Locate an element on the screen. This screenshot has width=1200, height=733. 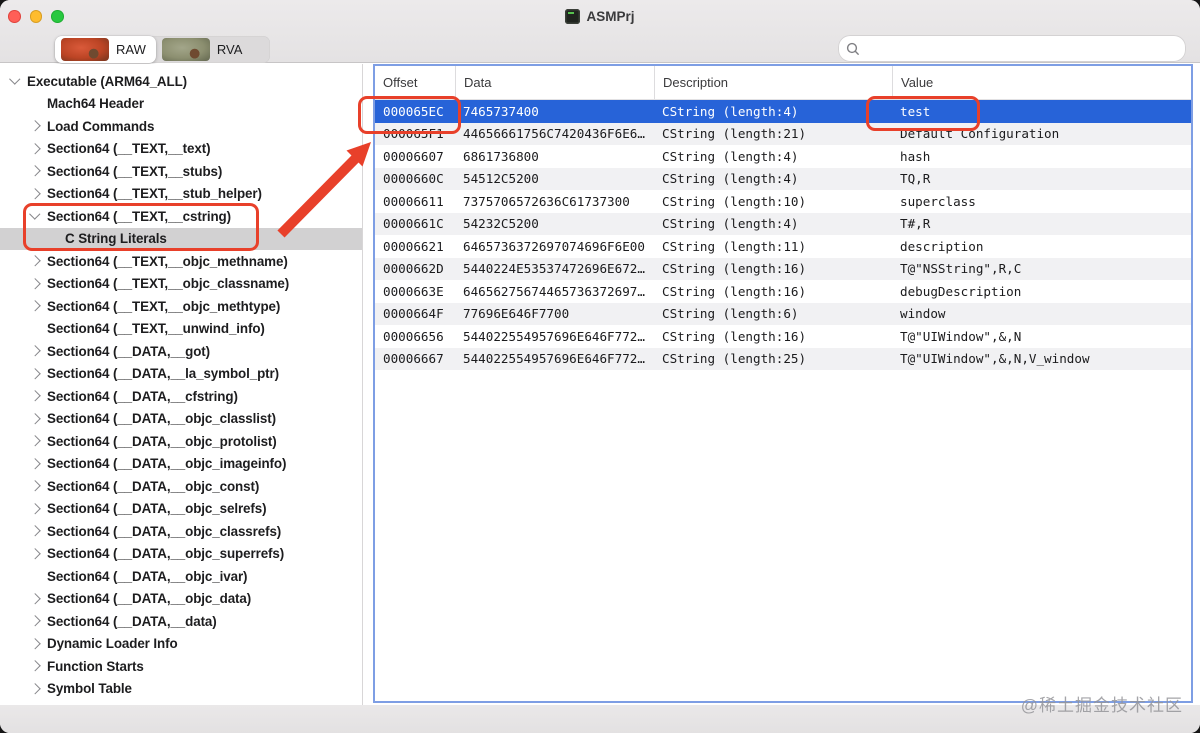
sidebar-item: Section64 (__DATA,__objc_data) is located at coordinates (181, 599).